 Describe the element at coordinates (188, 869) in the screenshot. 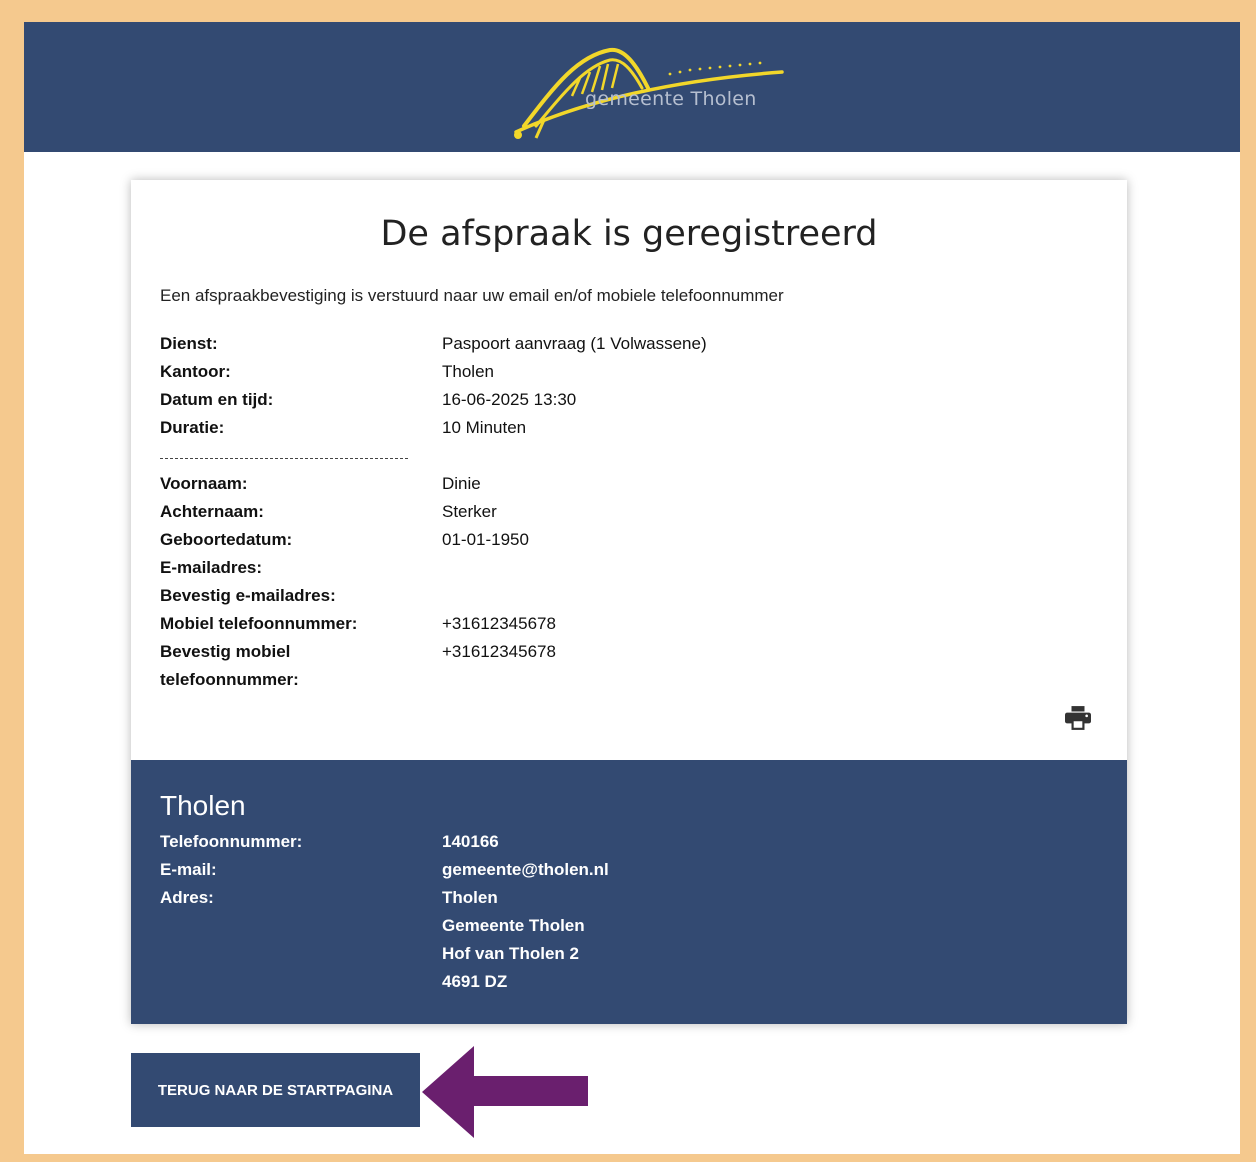

I see `office-label: E-mail:` at that location.